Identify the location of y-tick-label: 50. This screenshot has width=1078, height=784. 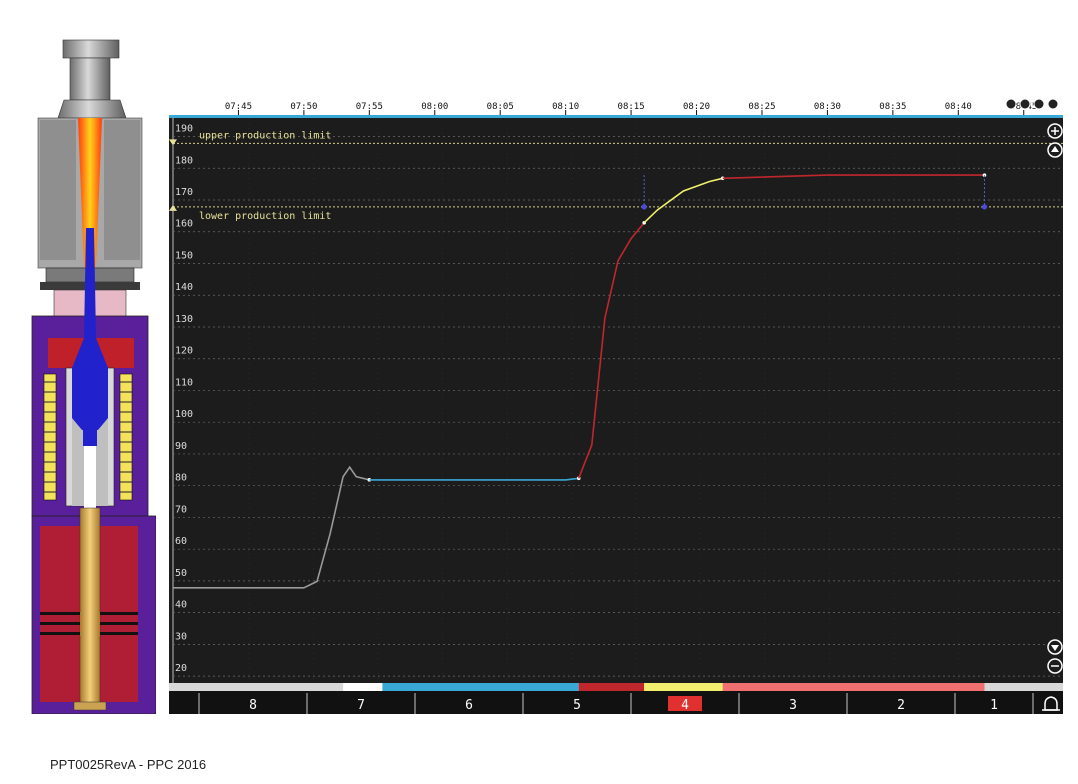
(181, 573).